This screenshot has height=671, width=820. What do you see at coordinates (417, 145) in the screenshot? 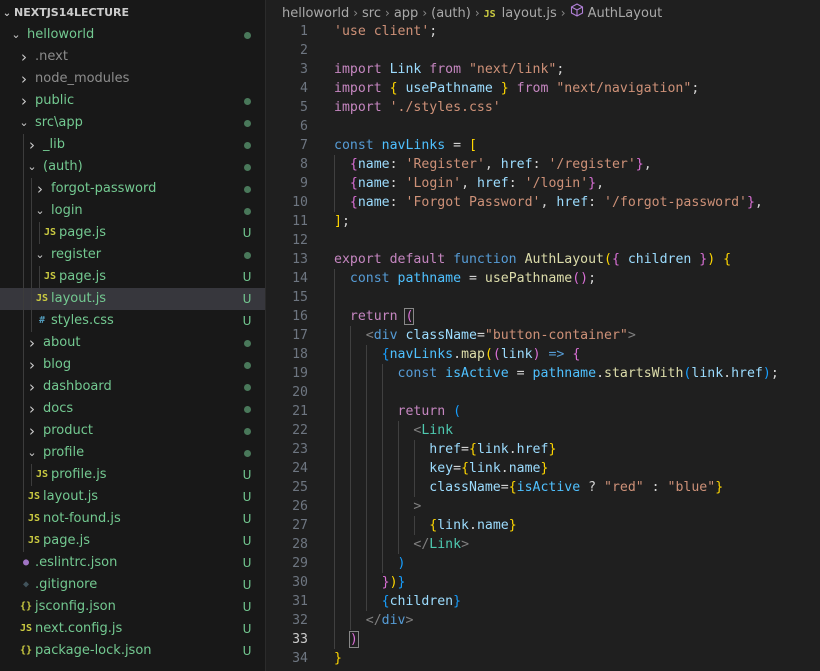
I see `code-token: navLinks` at bounding box center [417, 145].